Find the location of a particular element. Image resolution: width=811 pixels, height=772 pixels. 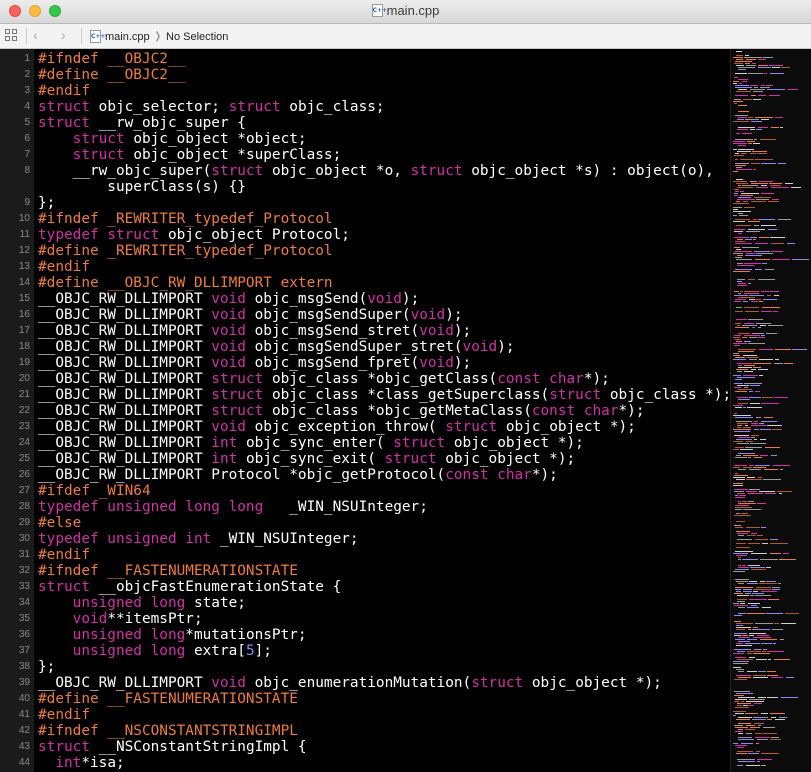

code-line: 37 unsigned long extra[5]; is located at coordinates (365, 651).